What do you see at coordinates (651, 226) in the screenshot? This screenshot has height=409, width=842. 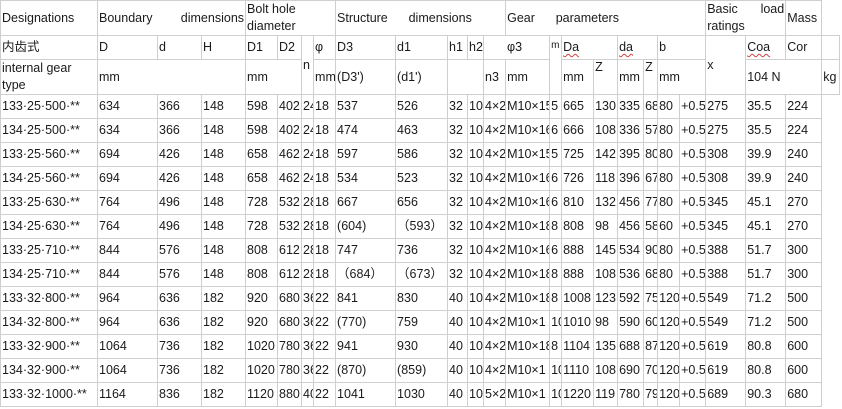 I see `cell-Z2: 58` at bounding box center [651, 226].